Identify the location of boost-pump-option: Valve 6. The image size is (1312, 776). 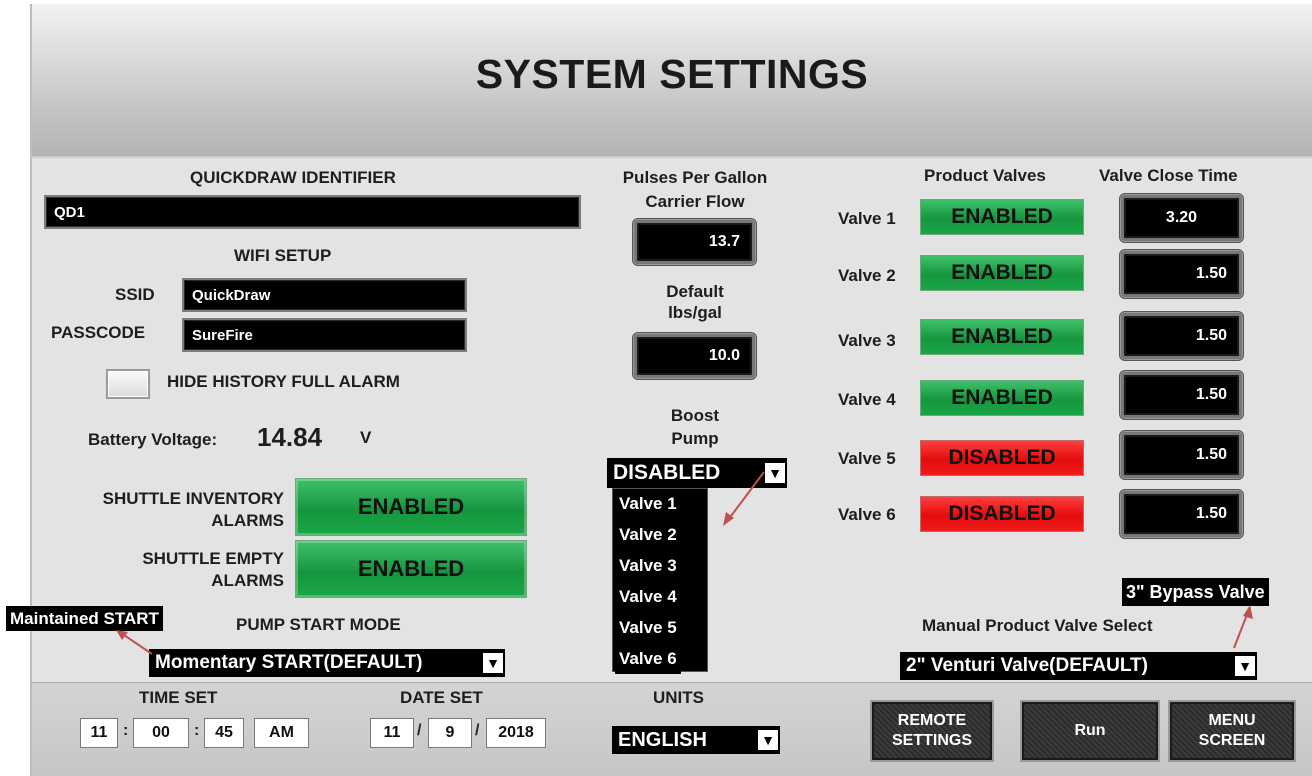
(648, 659).